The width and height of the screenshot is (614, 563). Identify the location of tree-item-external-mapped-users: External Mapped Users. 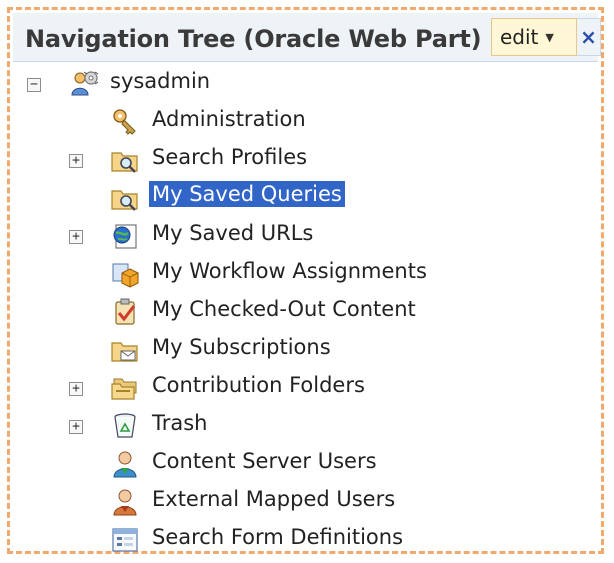
(273, 499).